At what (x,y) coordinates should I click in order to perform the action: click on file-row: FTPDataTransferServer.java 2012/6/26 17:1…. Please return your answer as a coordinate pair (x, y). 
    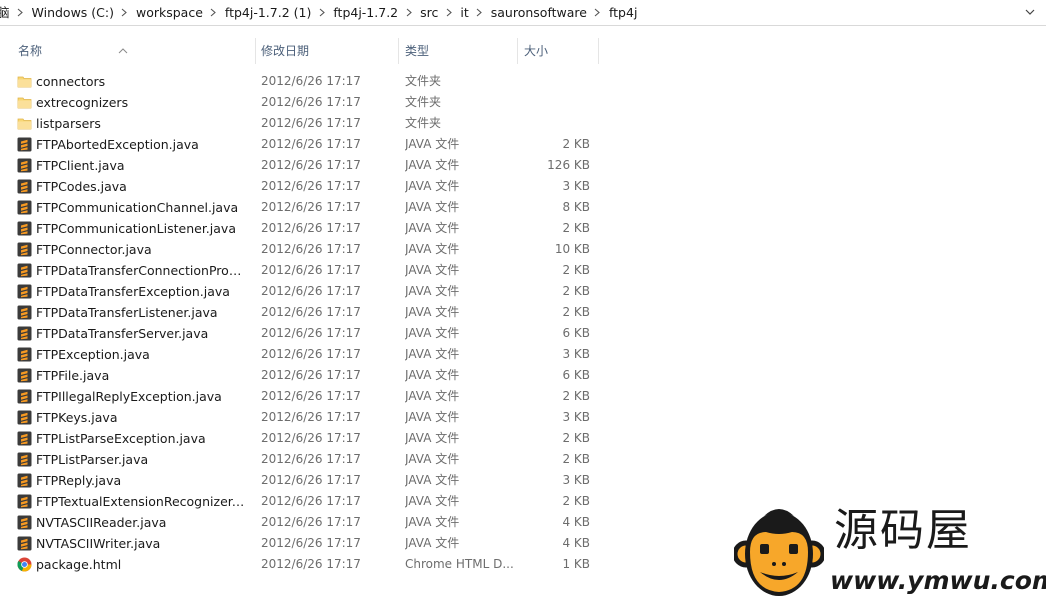
    Looking at the image, I should click on (310, 333).